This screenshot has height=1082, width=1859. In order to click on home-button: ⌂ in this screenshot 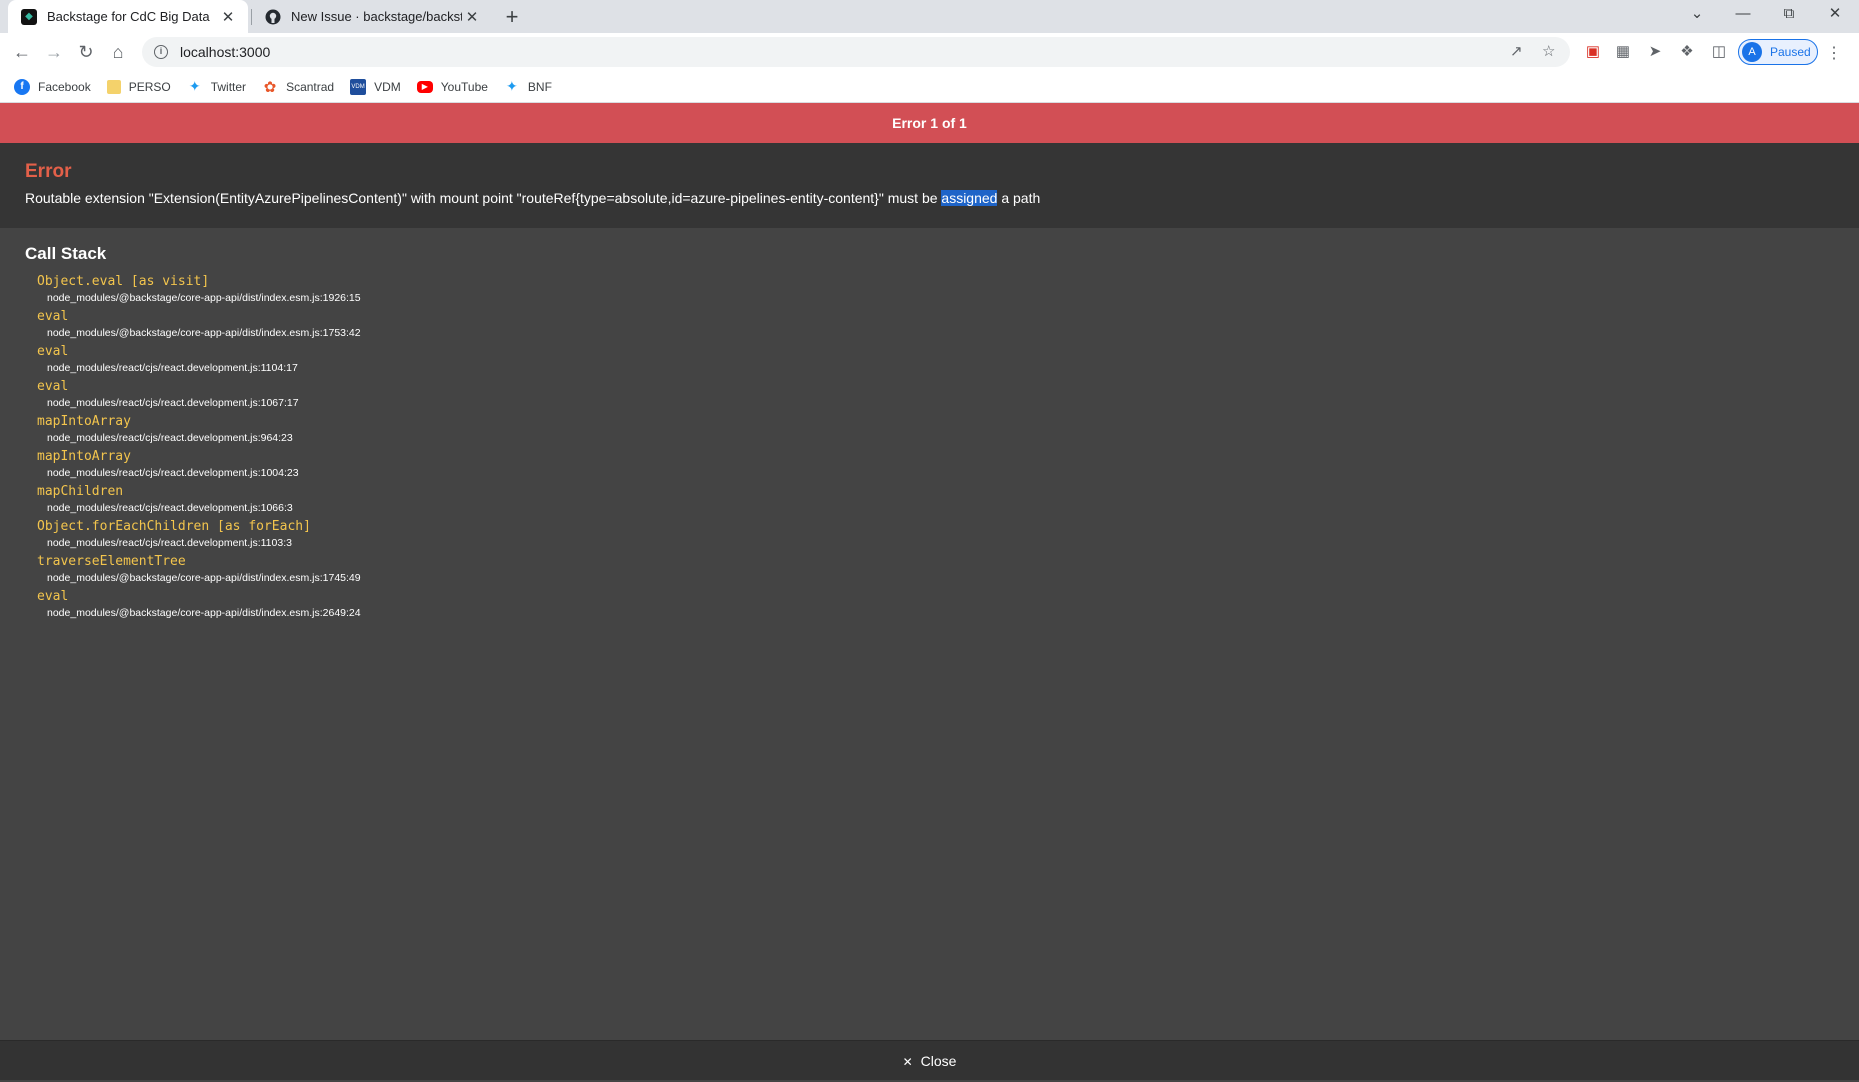, I will do `click(118, 52)`.